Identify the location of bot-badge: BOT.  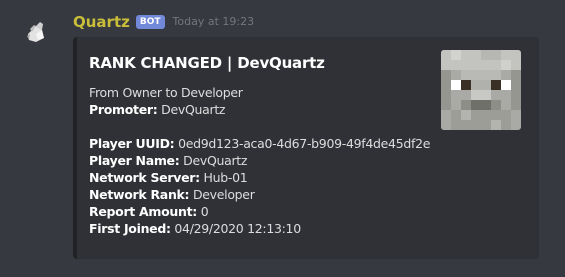
(150, 22).